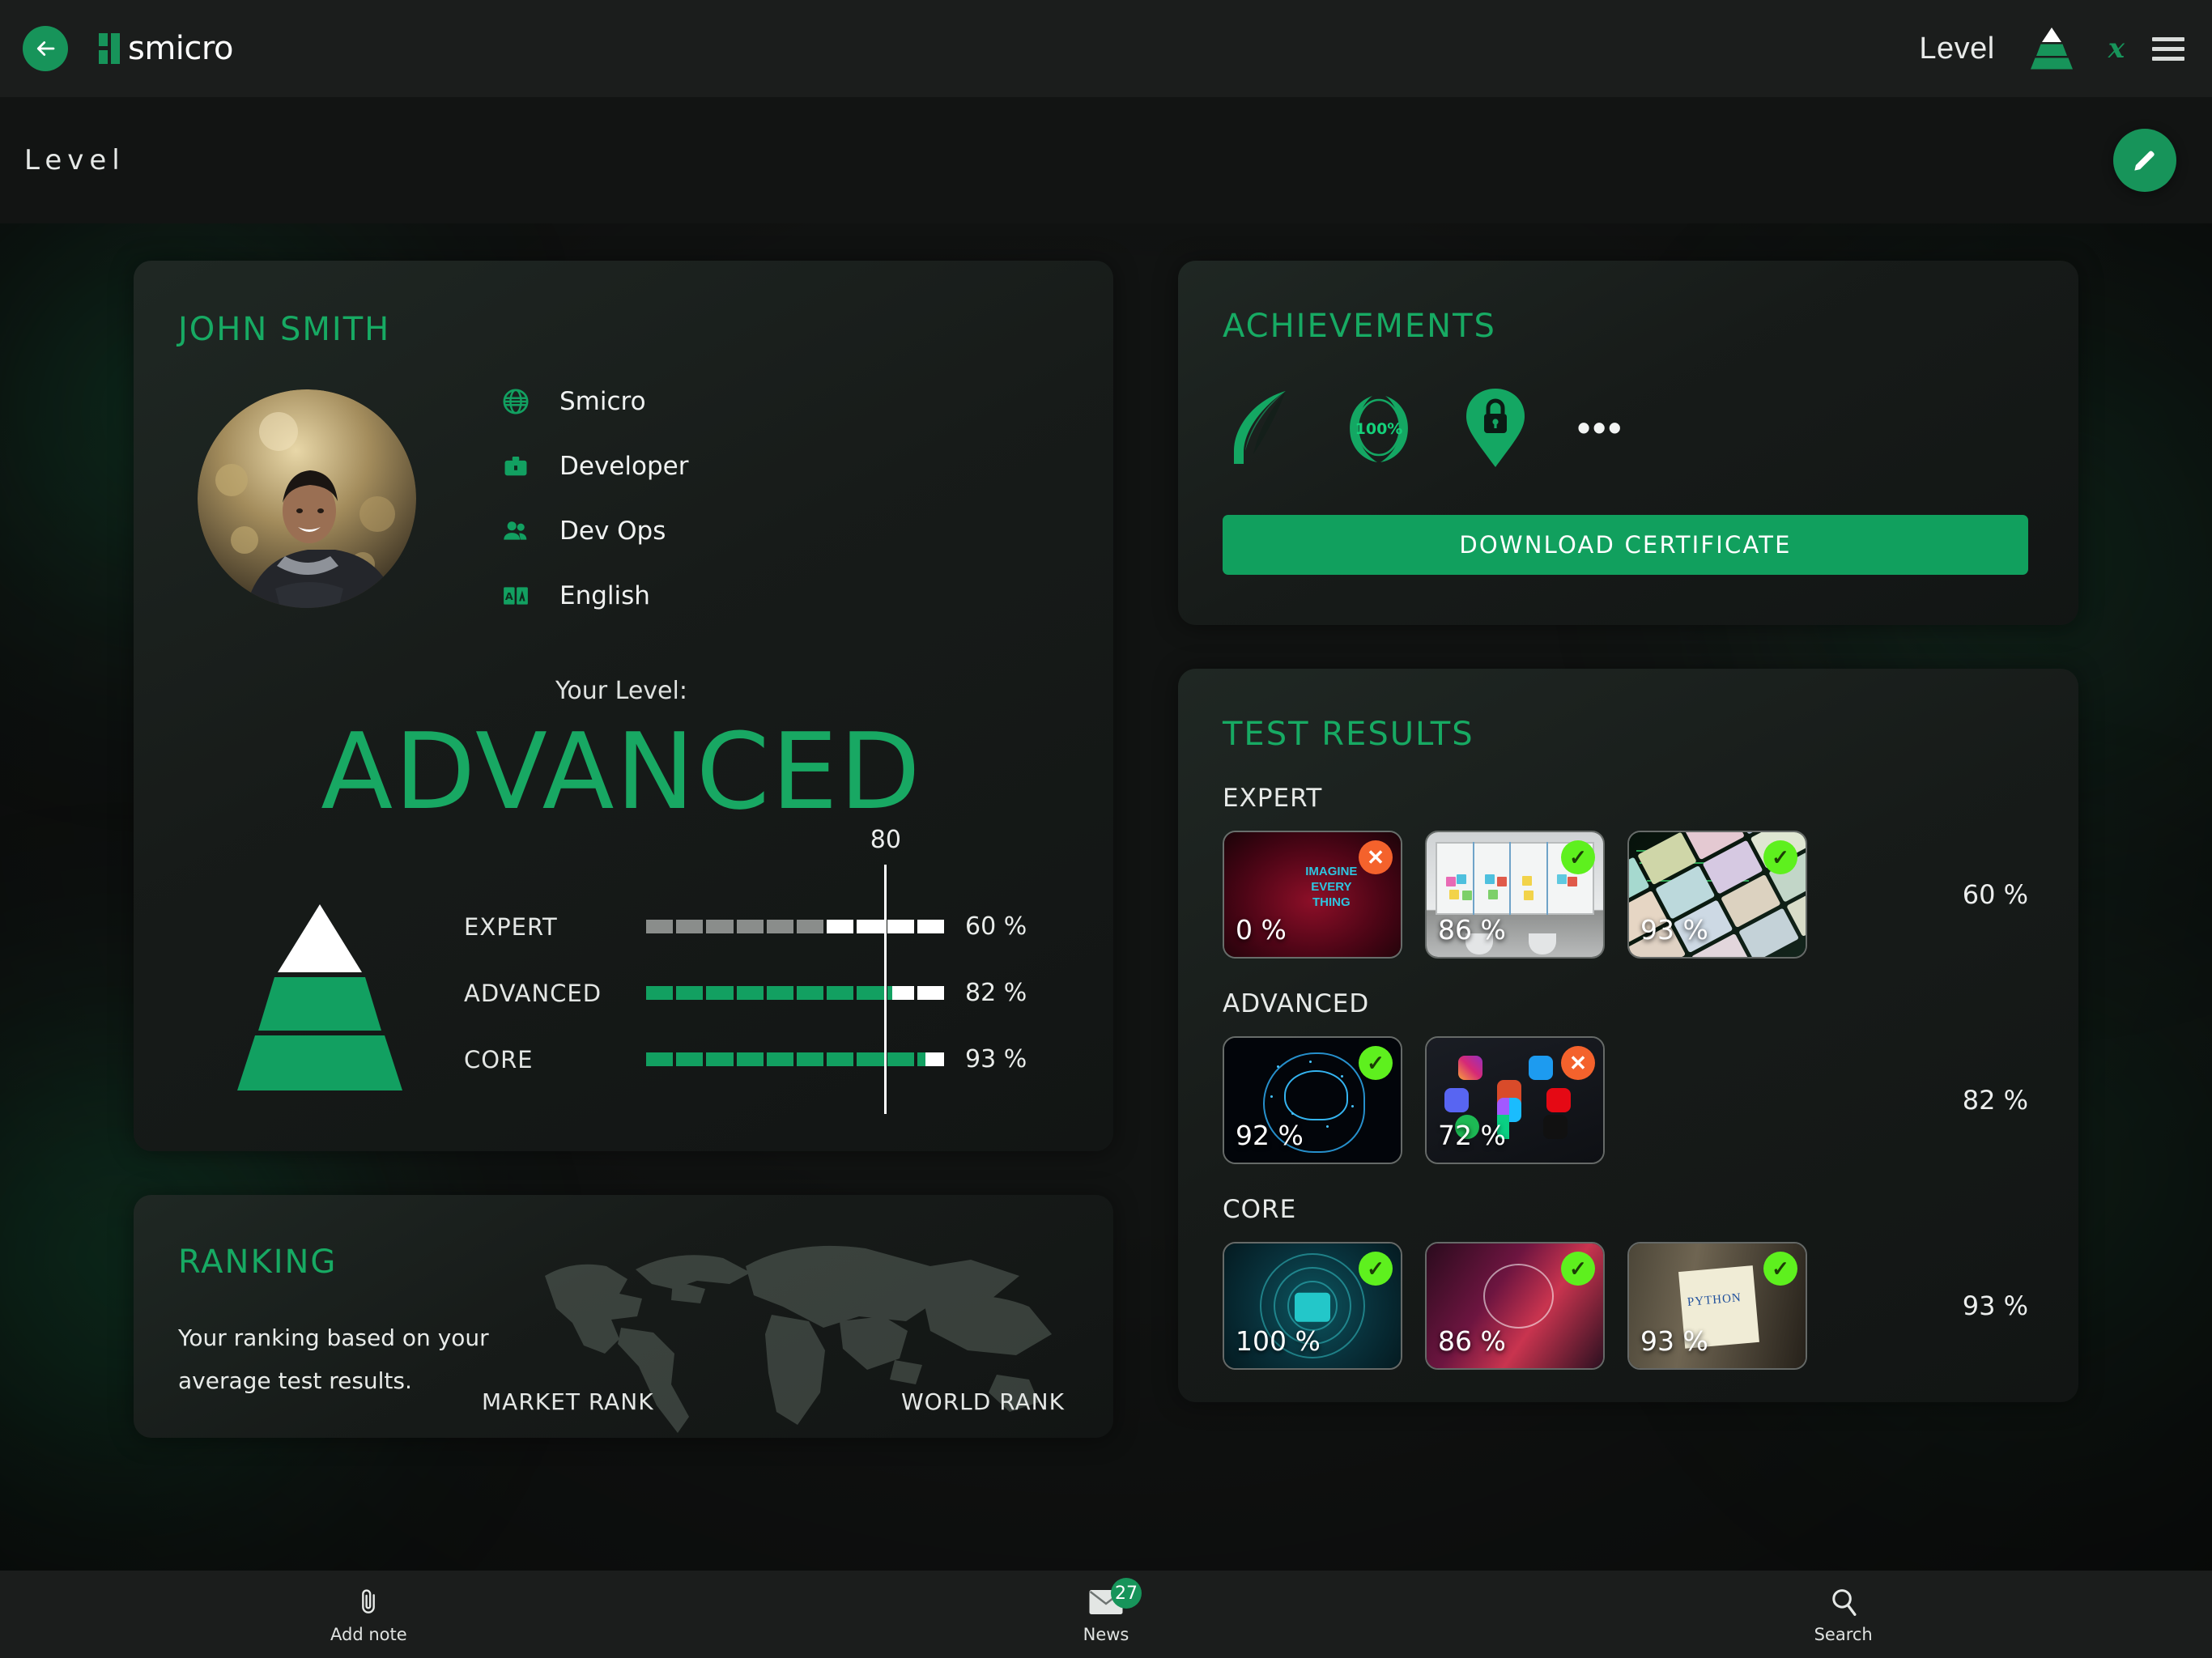 The width and height of the screenshot is (2212, 1658). What do you see at coordinates (1127, 1593) in the screenshot?
I see `news-badge: 27` at bounding box center [1127, 1593].